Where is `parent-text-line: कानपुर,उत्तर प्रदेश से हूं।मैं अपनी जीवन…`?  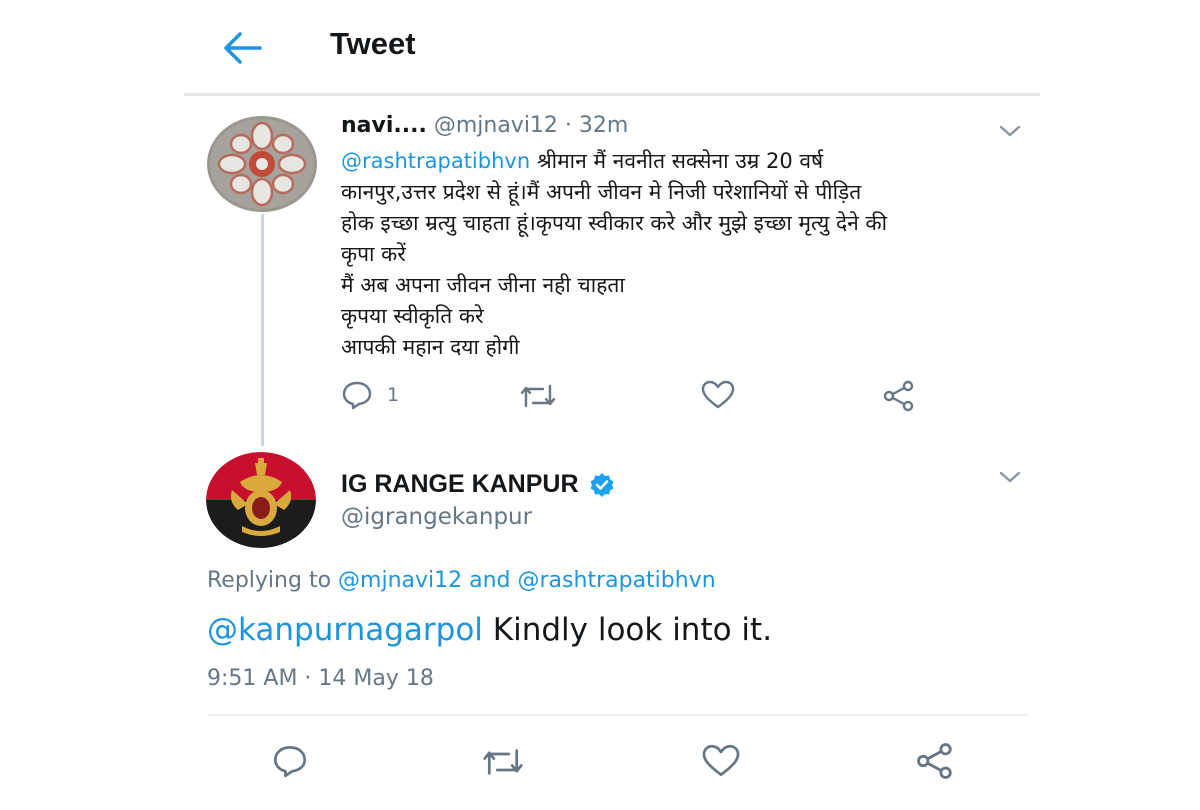 parent-text-line: कानपुर,उत्तर प्रदेश से हूं।मैं अपनी जीवन… is located at coordinates (601, 192).